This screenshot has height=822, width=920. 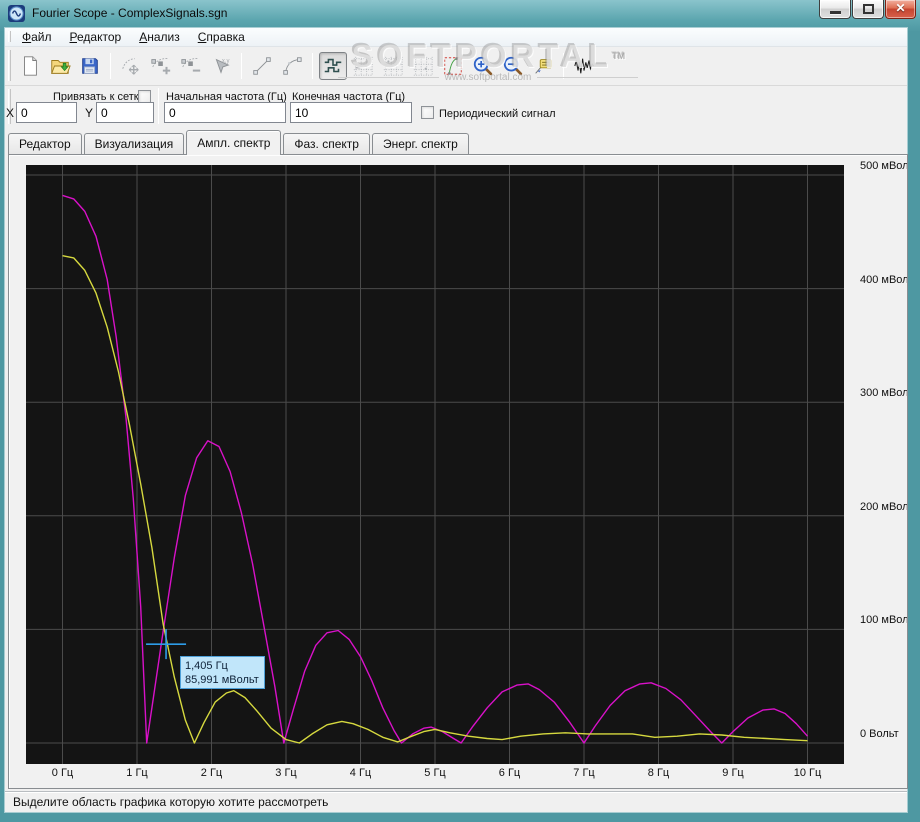 I want to click on save-file-icon, so click(x=90, y=66).